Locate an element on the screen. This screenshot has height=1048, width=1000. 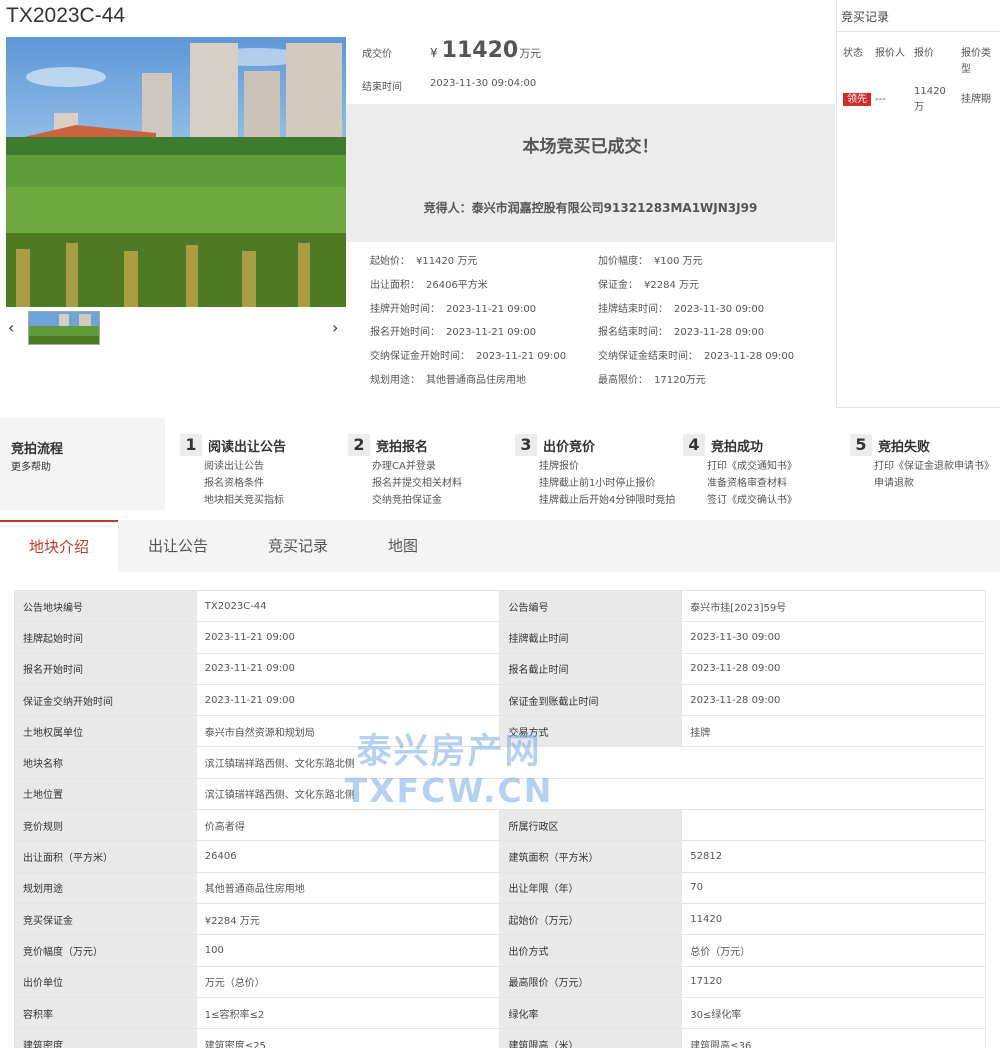
step-link: 地块相关竞买指标 is located at coordinates (245, 500).